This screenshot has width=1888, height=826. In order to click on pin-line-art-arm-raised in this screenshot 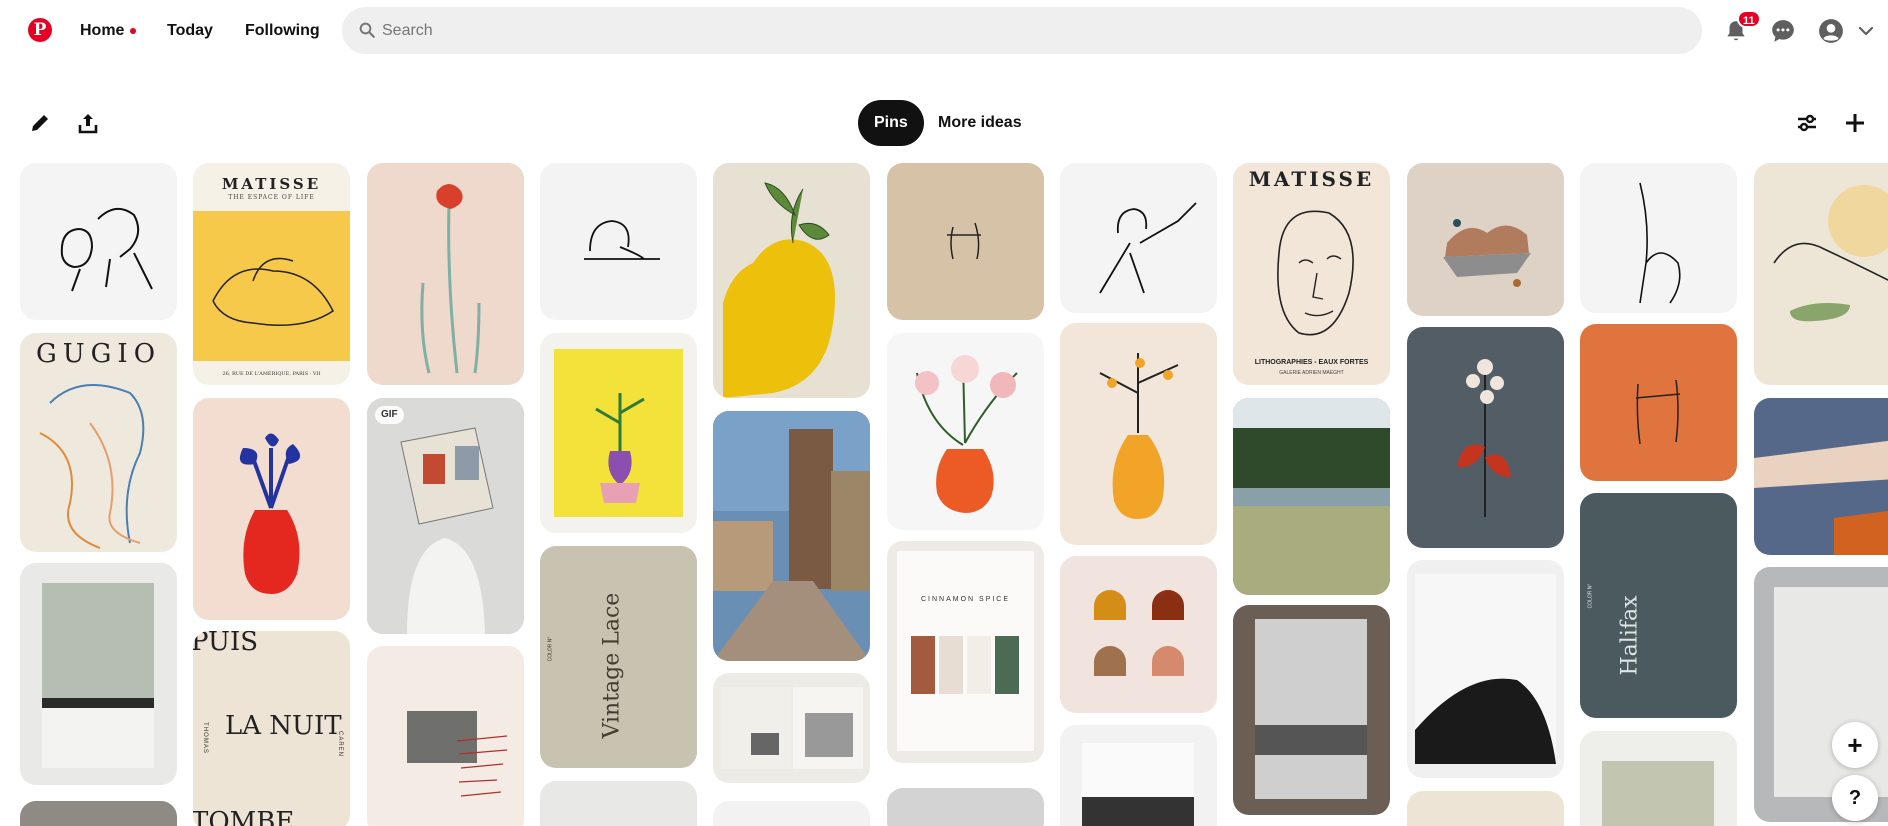, I will do `click(1658, 238)`.